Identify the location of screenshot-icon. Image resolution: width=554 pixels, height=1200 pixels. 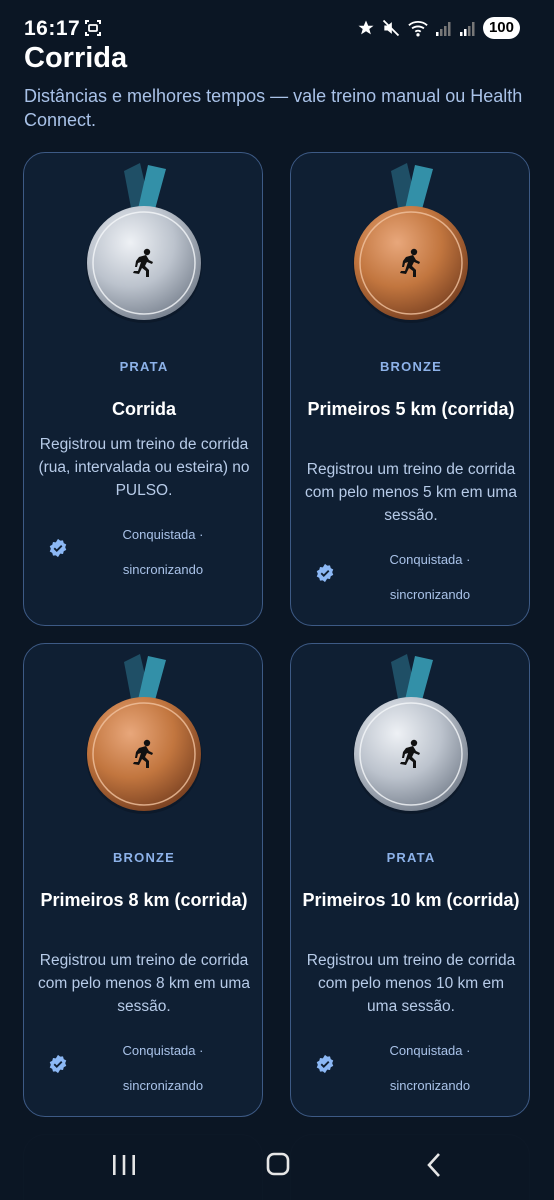
(93, 28).